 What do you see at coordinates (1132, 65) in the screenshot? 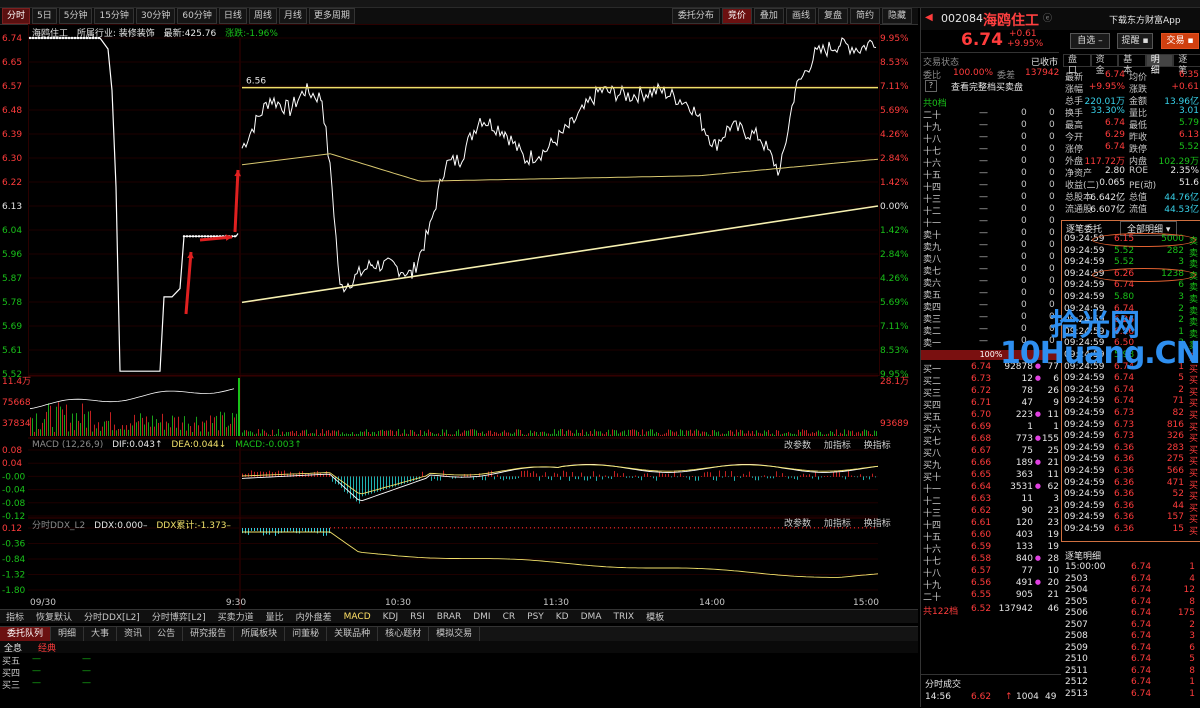
I see `info-tab-2: 基本` at bounding box center [1132, 65].